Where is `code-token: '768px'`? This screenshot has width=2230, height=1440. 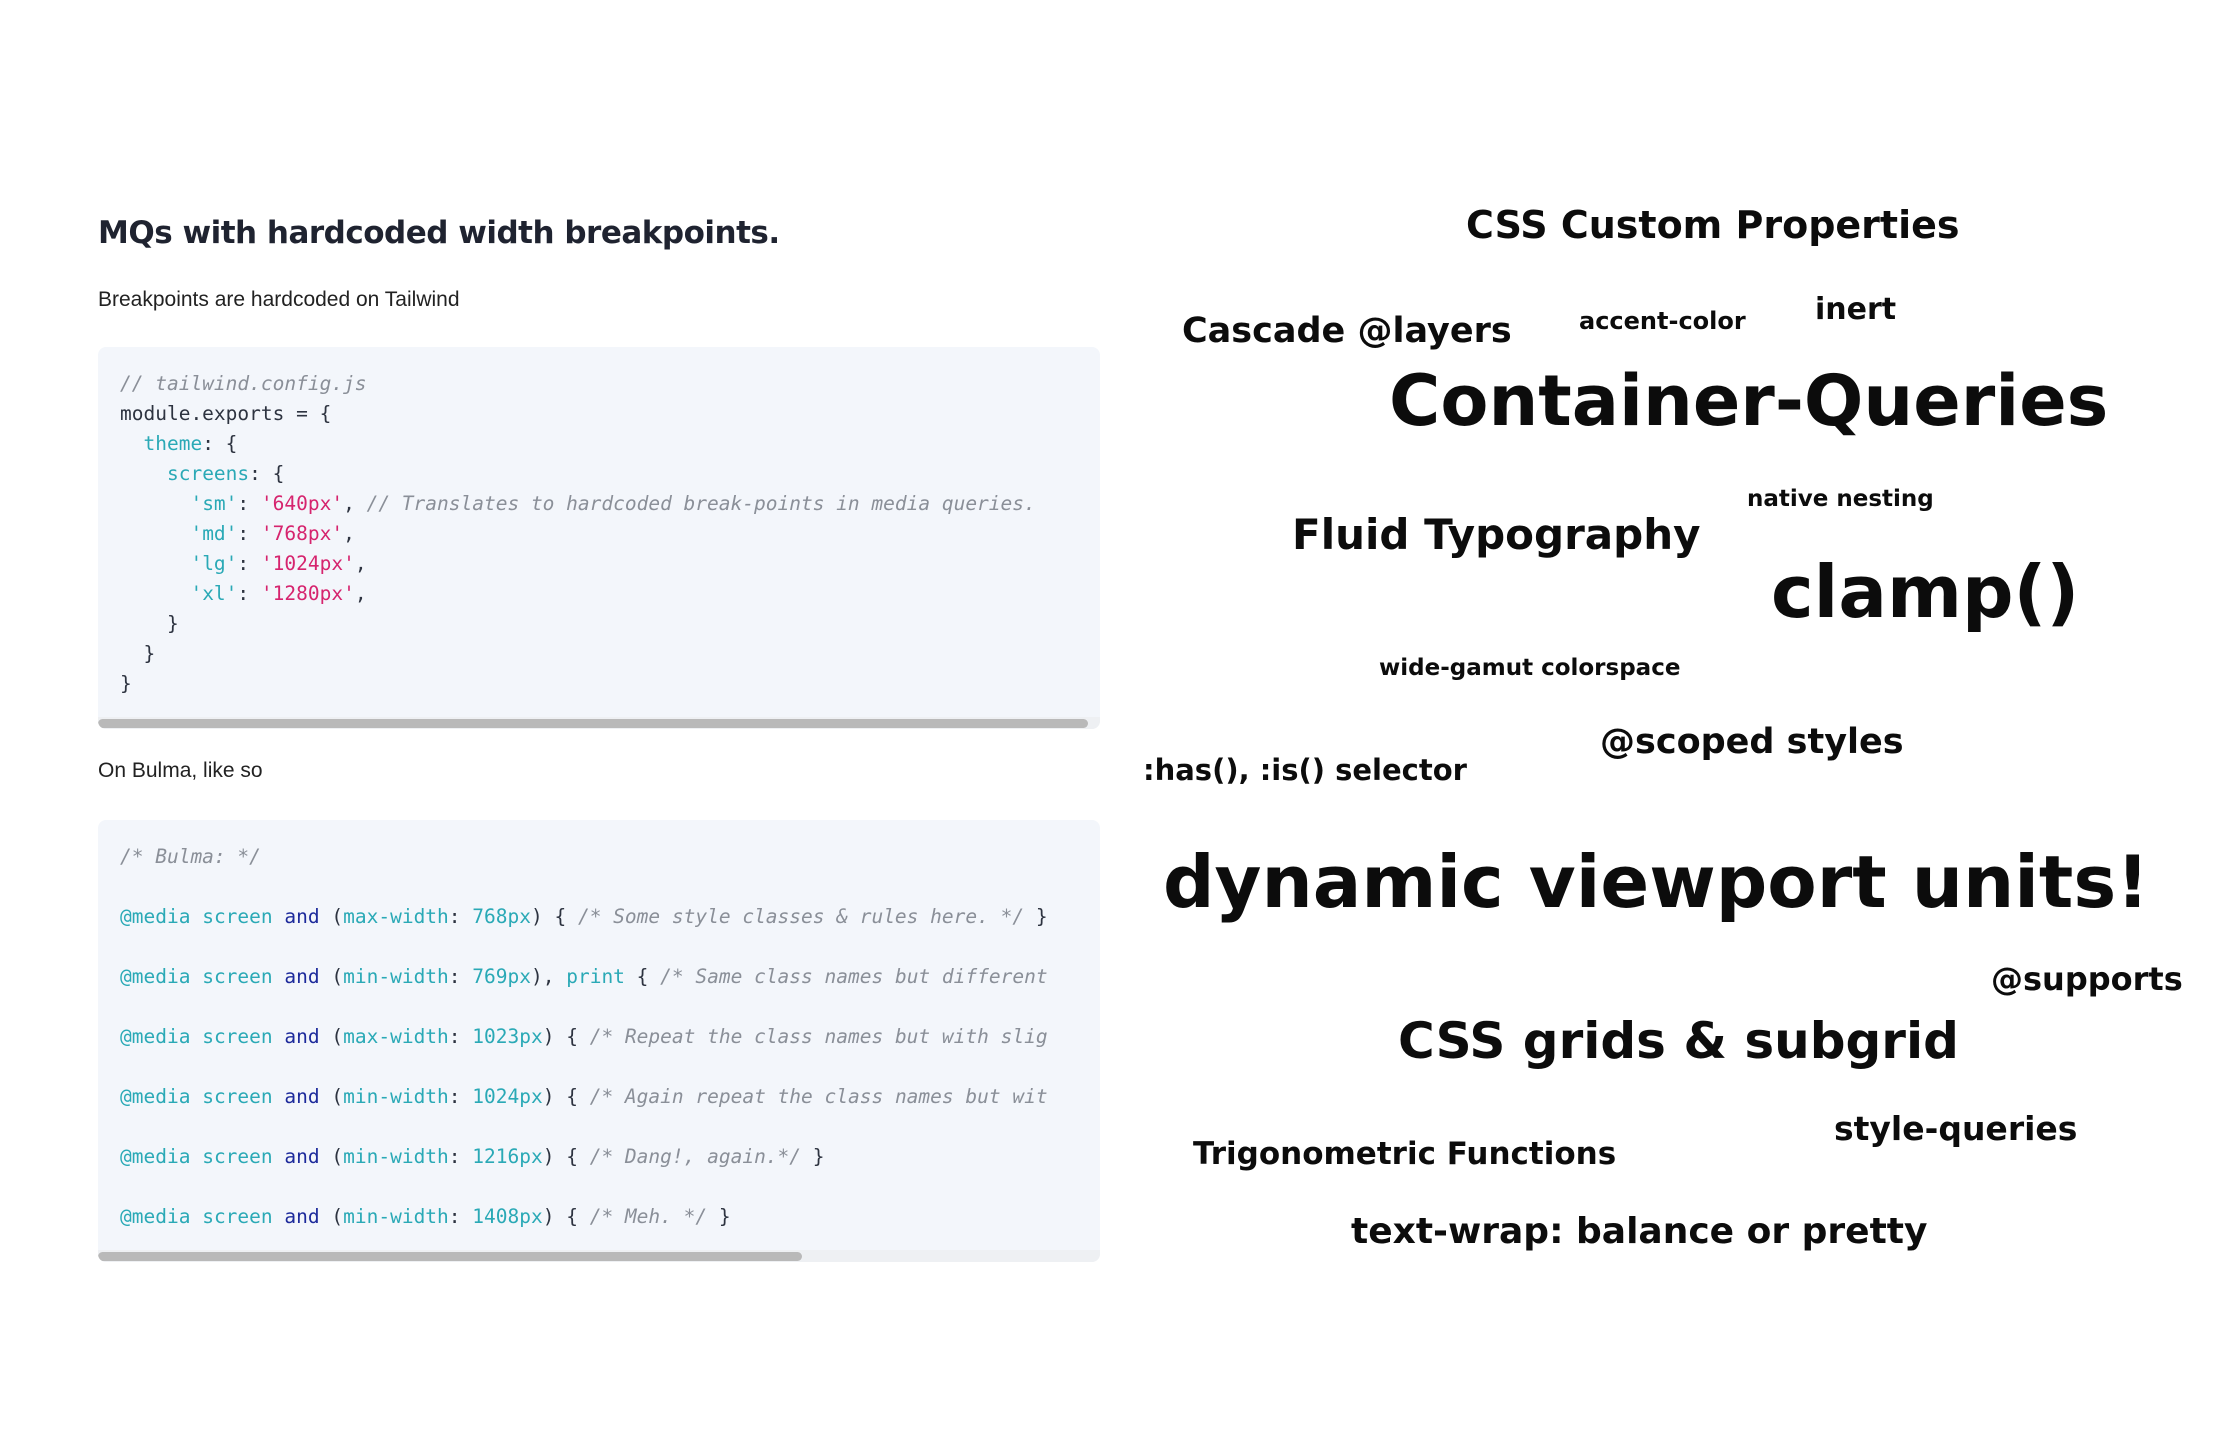
code-token: '768px' is located at coordinates (302, 533).